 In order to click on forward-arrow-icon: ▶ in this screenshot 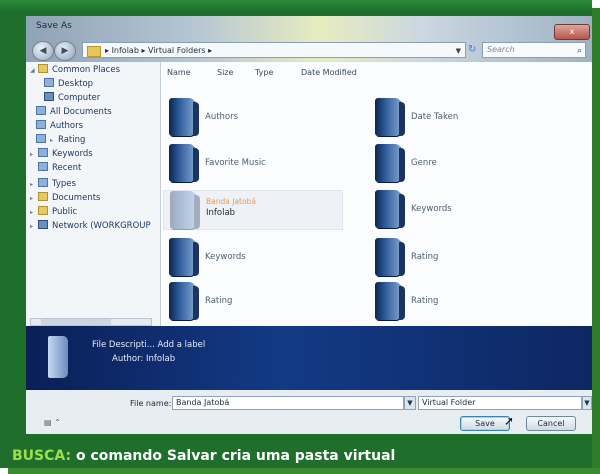, I will do `click(65, 51)`.